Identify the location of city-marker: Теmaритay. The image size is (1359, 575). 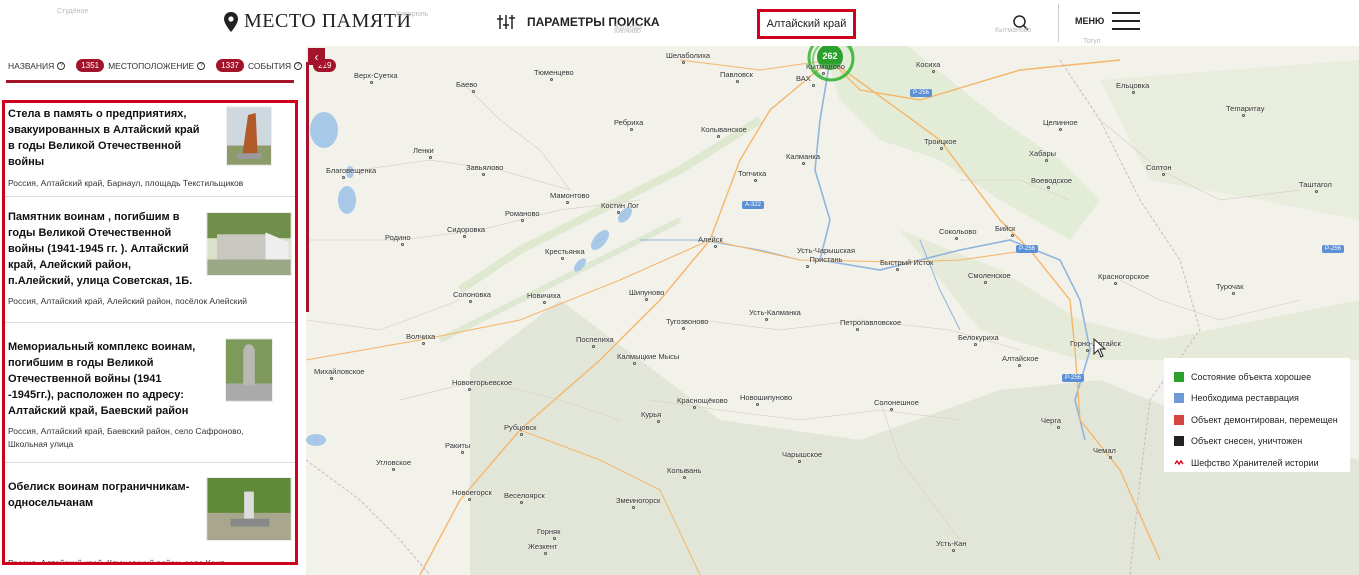
(1245, 110).